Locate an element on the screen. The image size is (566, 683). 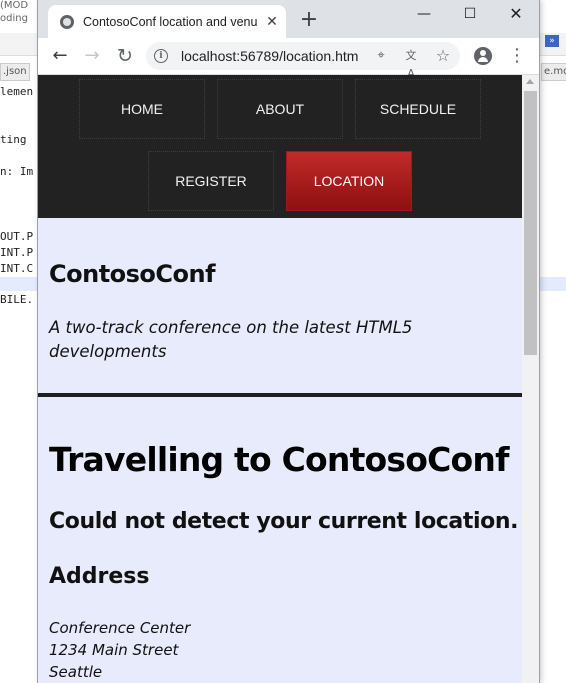
new-tab-button: + is located at coordinates (309, 20).